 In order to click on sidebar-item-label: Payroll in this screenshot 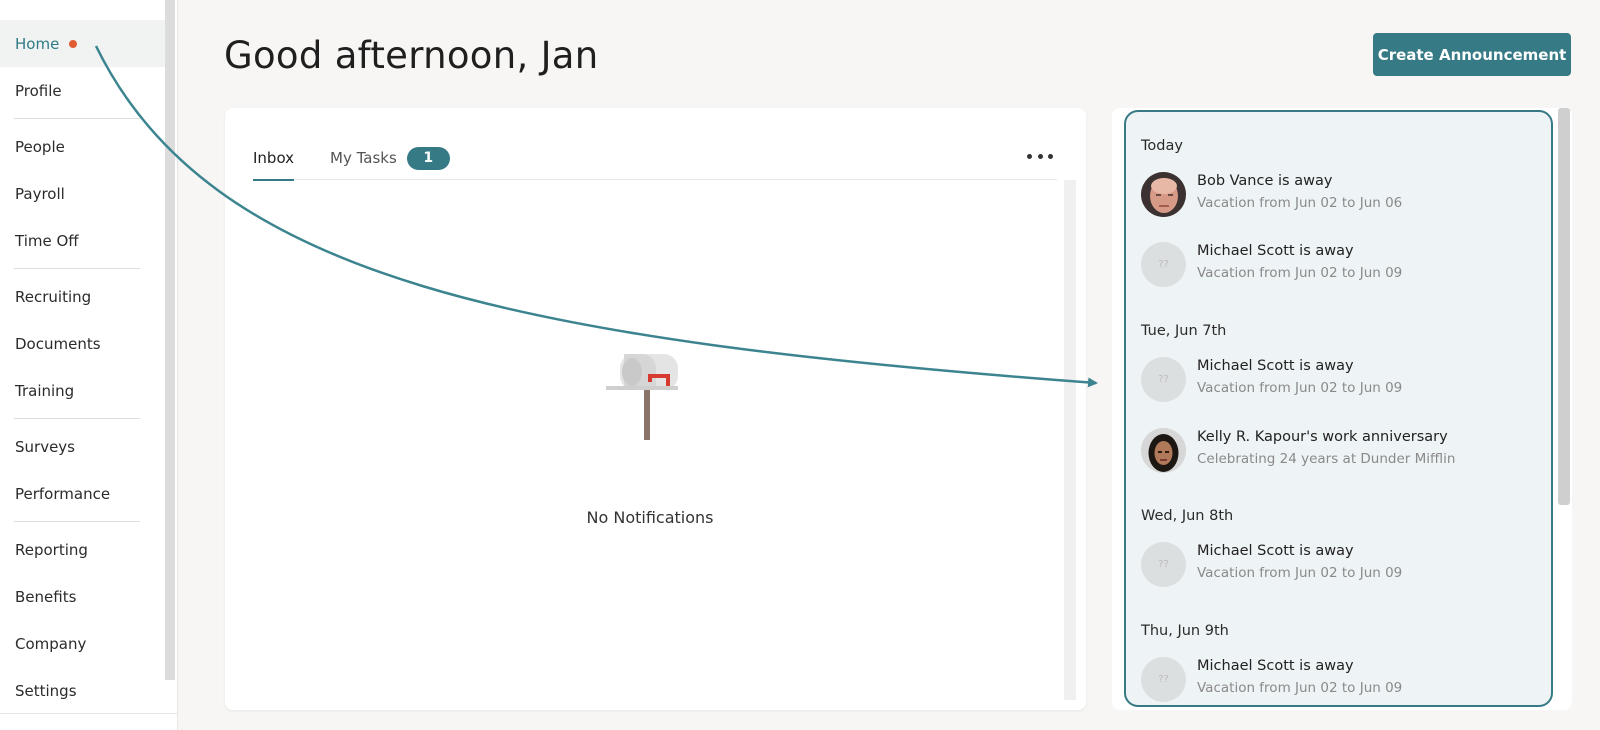, I will do `click(40, 193)`.